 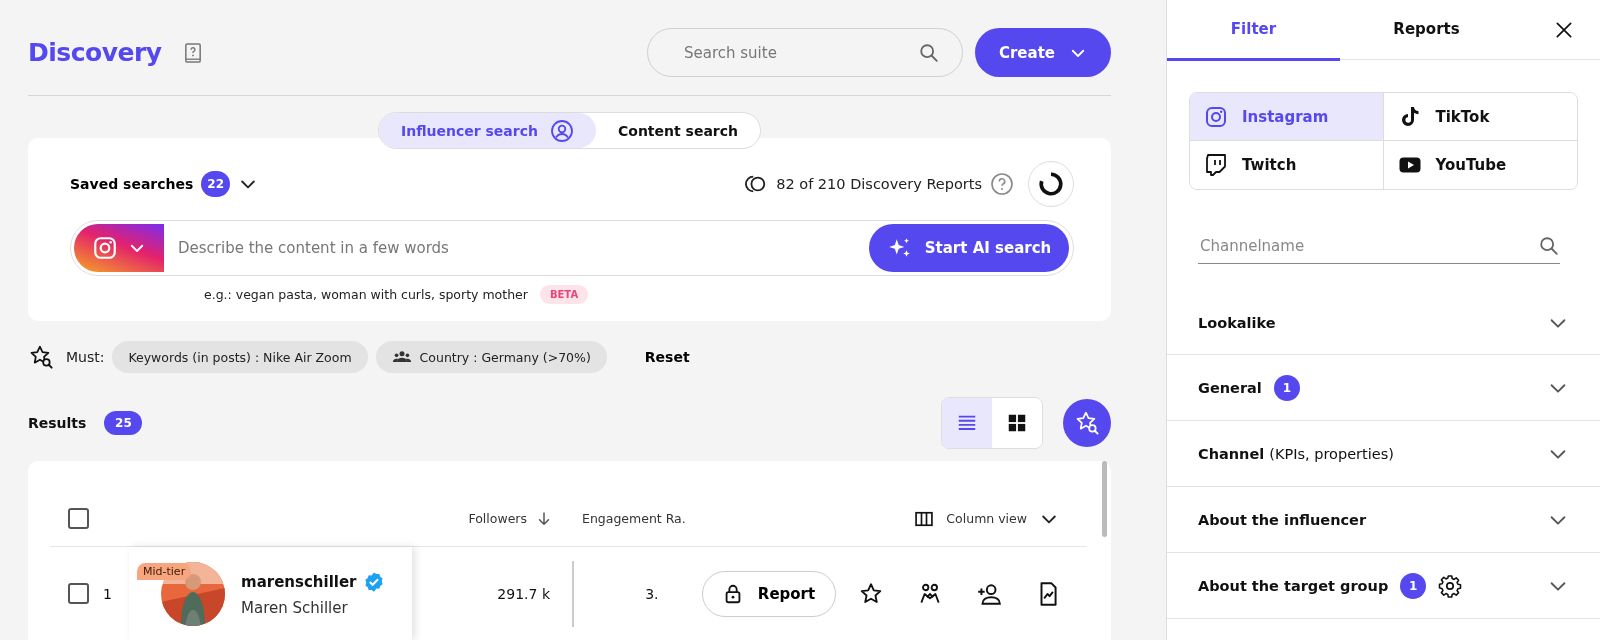 What do you see at coordinates (108, 593) in the screenshot?
I see `row-number: 1` at bounding box center [108, 593].